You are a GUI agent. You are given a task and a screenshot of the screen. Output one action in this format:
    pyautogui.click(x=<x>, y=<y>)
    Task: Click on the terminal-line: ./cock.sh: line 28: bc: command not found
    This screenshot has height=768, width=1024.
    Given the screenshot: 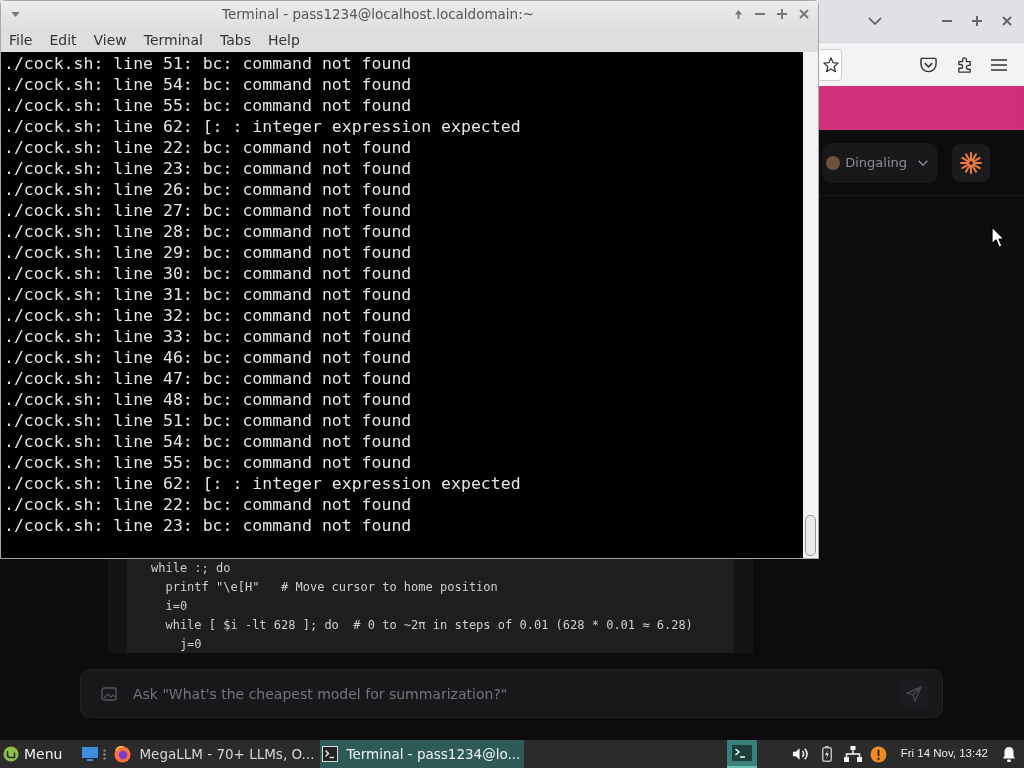 What is the action you would take?
    pyautogui.click(x=208, y=231)
    